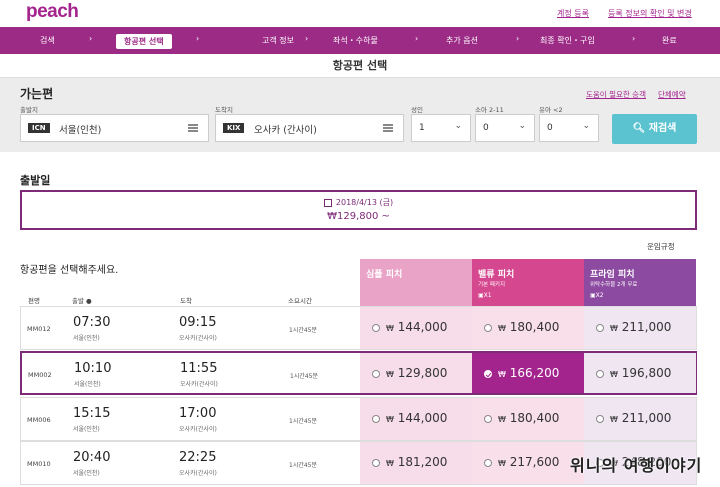  Describe the element at coordinates (416, 283) in the screenshot. I see `fare-simple-header: 심플 피치` at that location.